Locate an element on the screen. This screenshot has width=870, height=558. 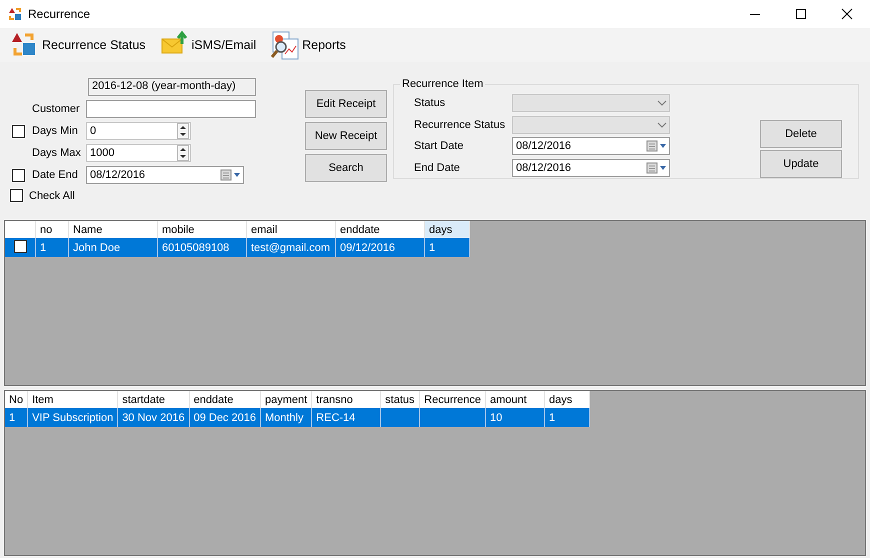
group-title: Recurrence Item is located at coordinates (443, 84).